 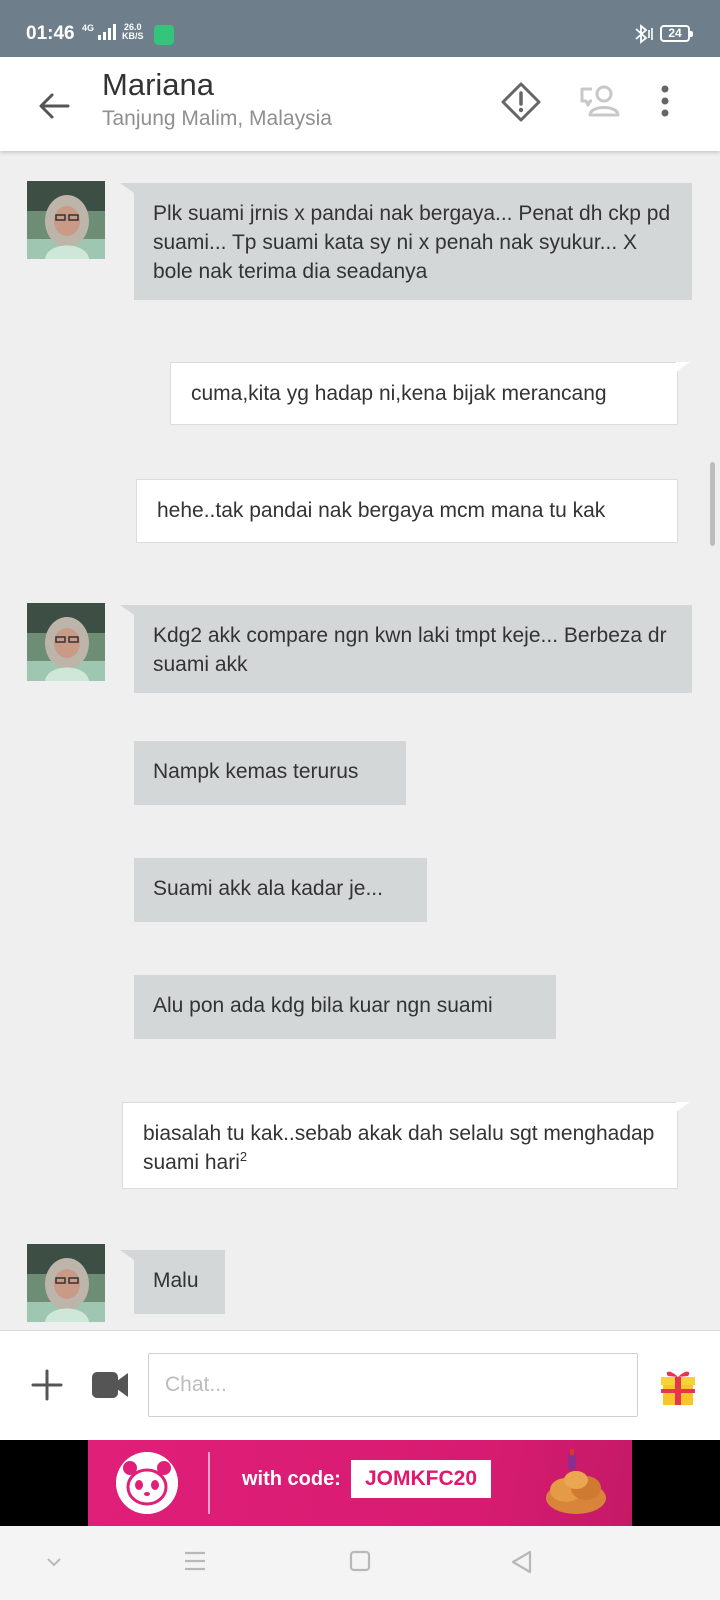 I want to click on ad-banner: with code: JOMKFC20, so click(x=360, y=1483).